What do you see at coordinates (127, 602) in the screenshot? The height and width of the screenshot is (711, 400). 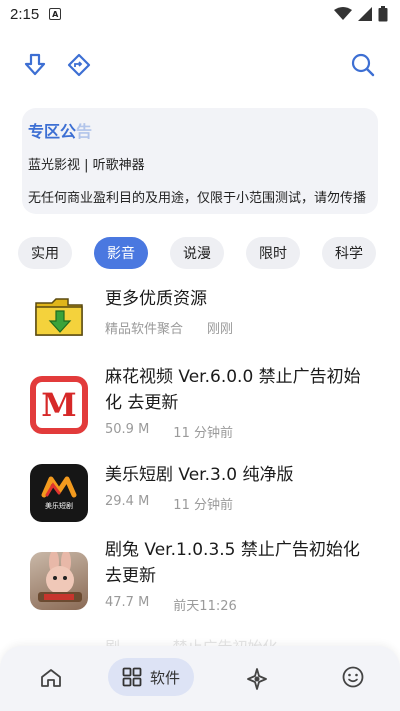 I see `item-size: 47.7 M` at bounding box center [127, 602].